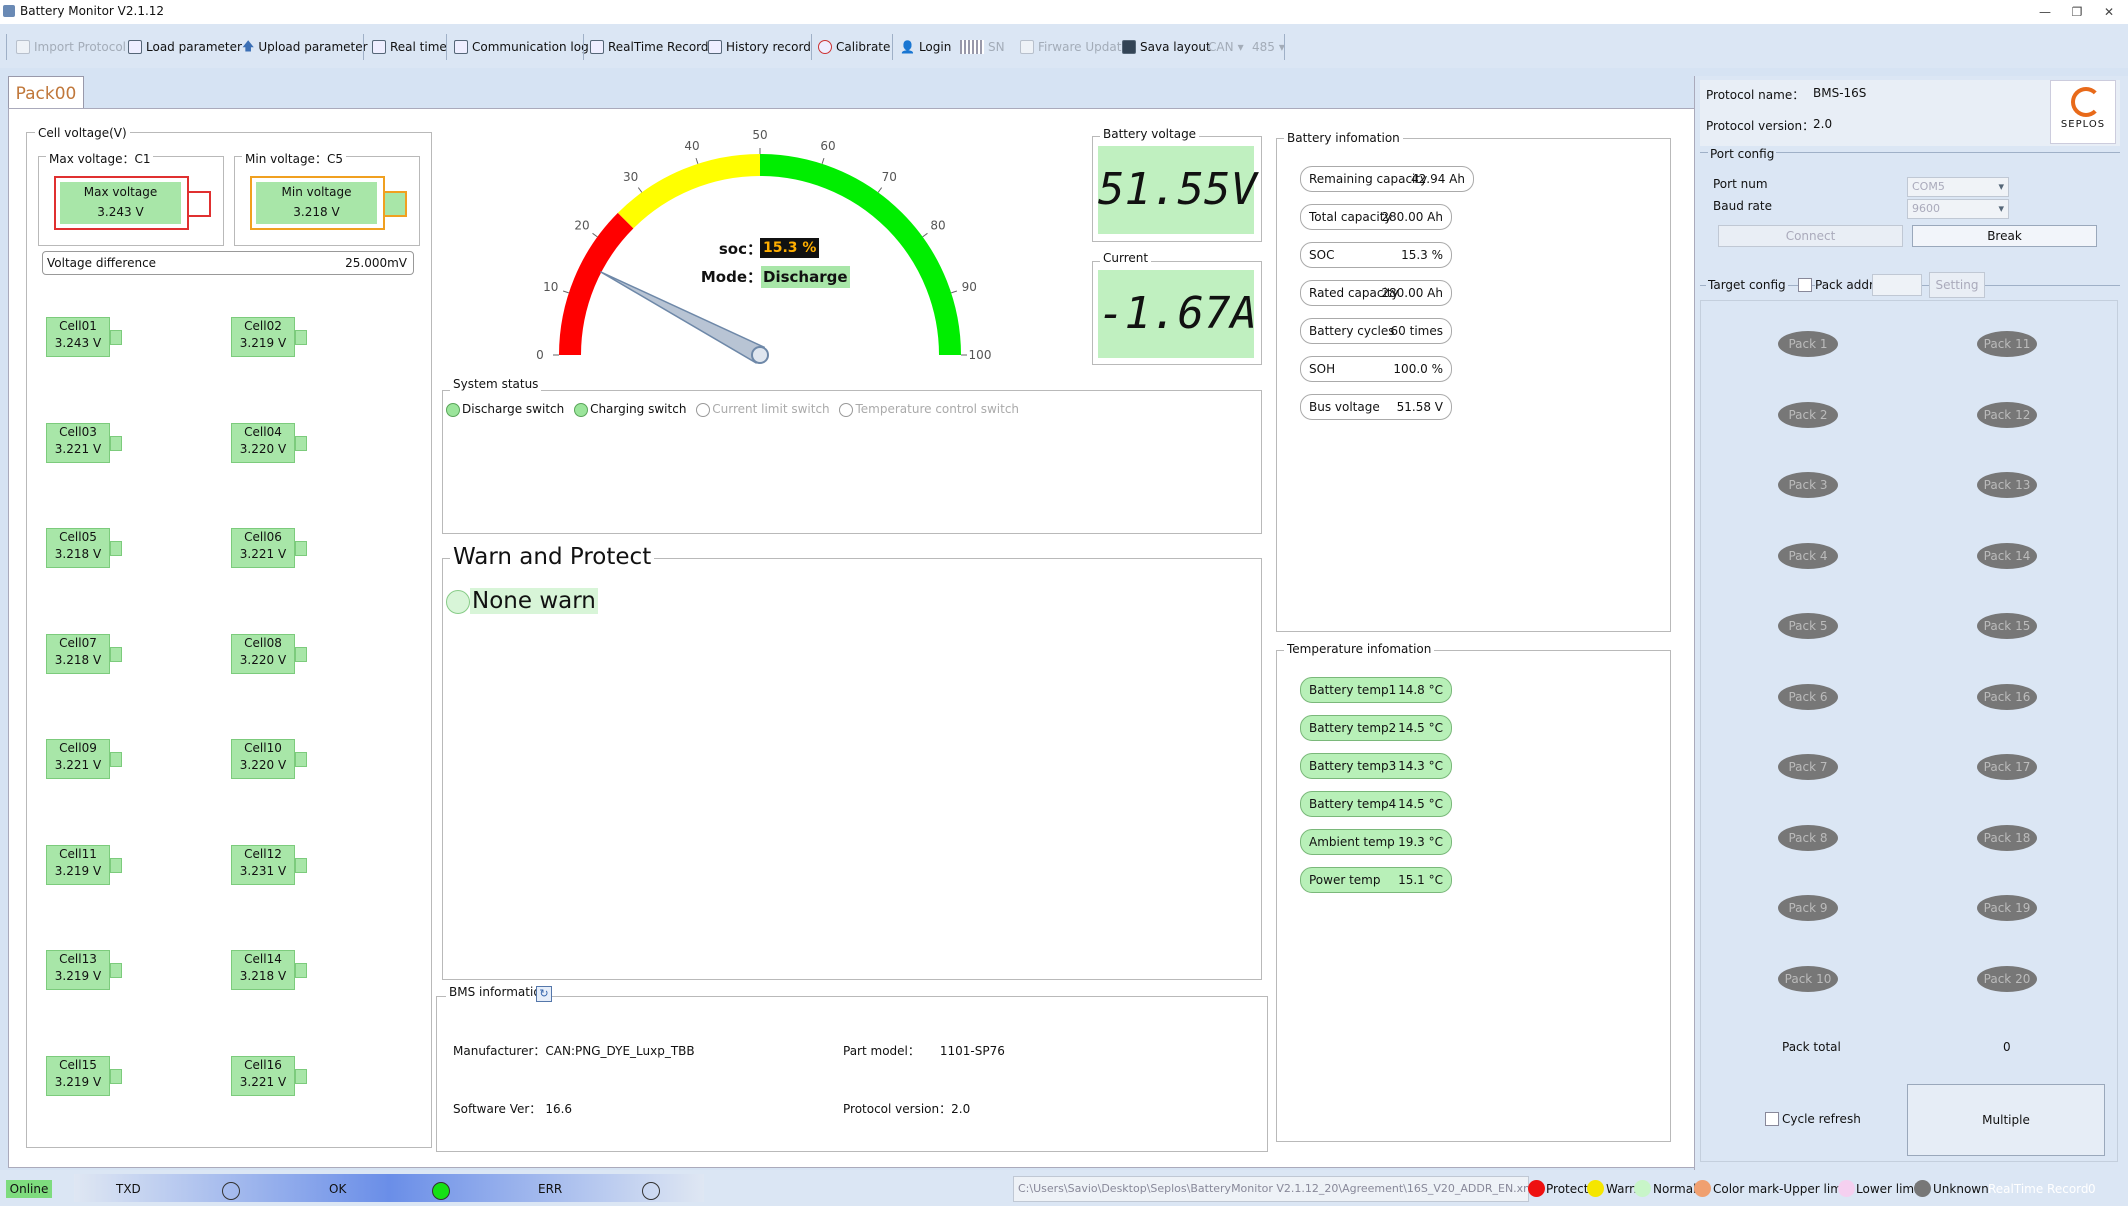 The width and height of the screenshot is (2128, 1206). I want to click on temperature-item: Battery temp4 14.5 °C, so click(1376, 804).